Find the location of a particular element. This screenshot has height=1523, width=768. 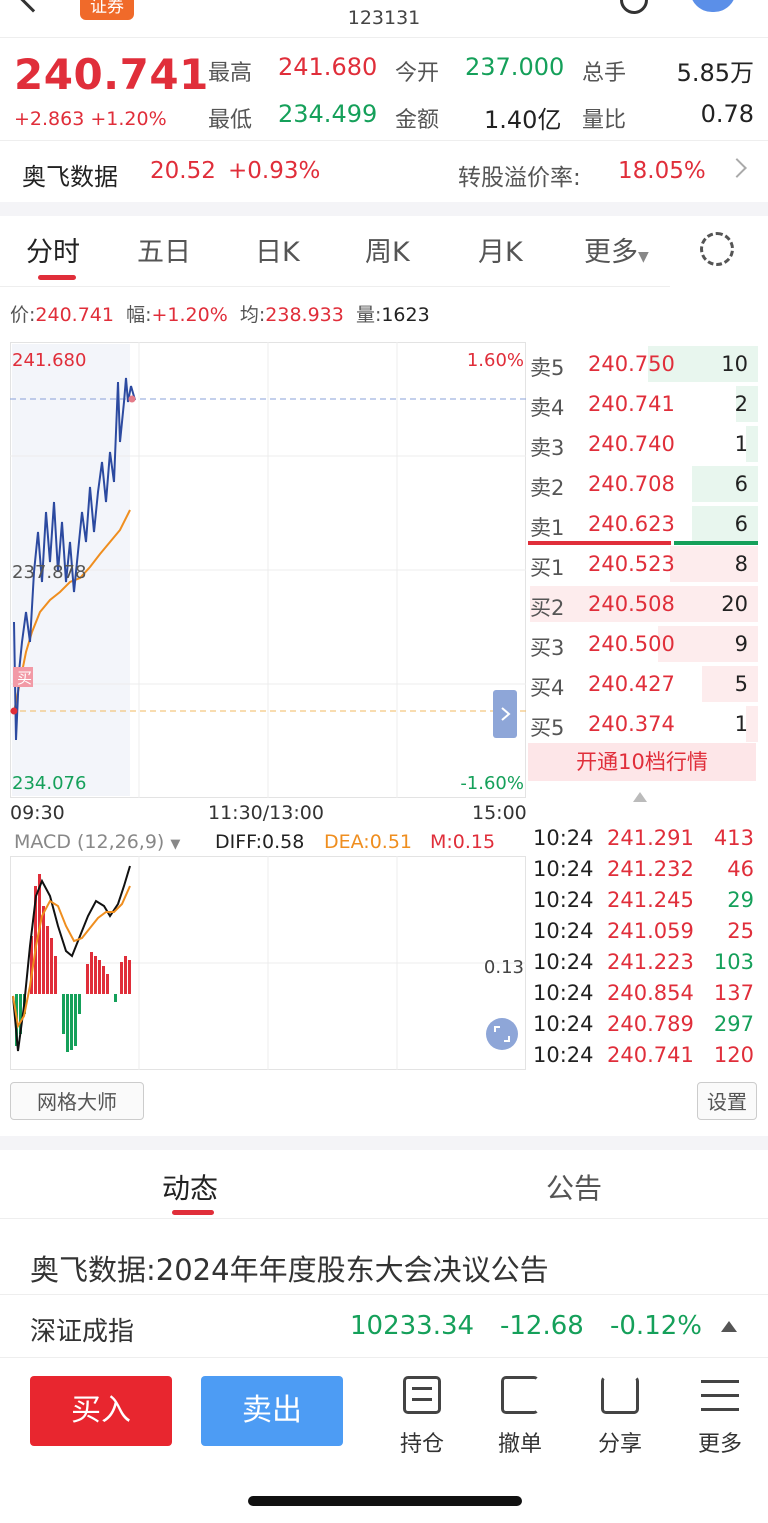

volume-ratio-label: 量比 is located at coordinates (604, 120).